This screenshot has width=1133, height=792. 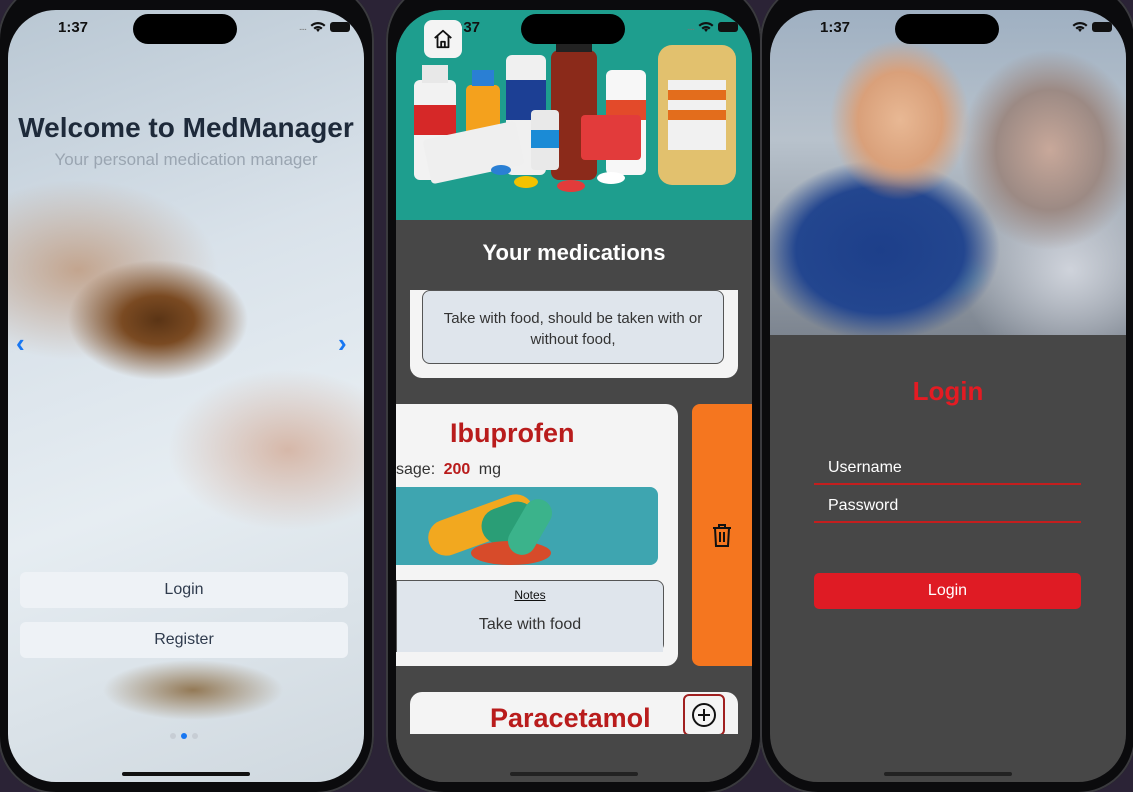 I want to click on caregiver-photo, so click(x=948, y=172).